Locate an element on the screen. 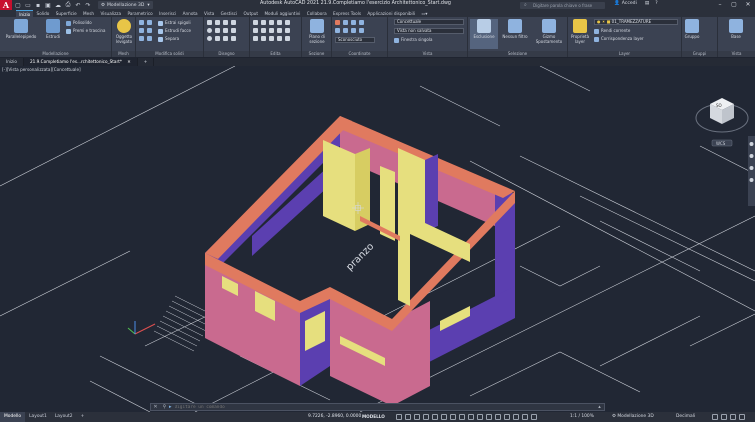 Image resolution: width=755 pixels, height=422 pixels. tab-parametrico: Parametrico is located at coordinates (140, 13).